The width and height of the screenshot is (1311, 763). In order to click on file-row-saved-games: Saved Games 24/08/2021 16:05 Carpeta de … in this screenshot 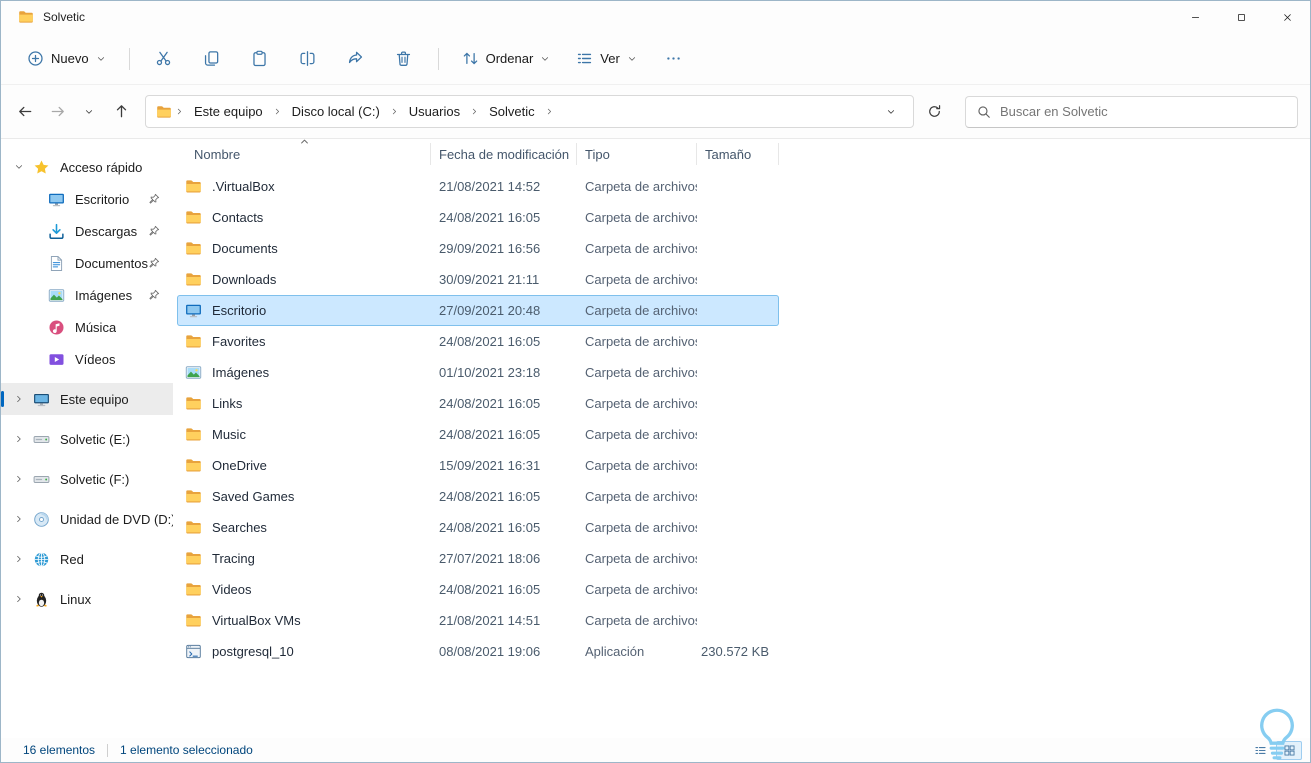, I will do `click(478, 496)`.